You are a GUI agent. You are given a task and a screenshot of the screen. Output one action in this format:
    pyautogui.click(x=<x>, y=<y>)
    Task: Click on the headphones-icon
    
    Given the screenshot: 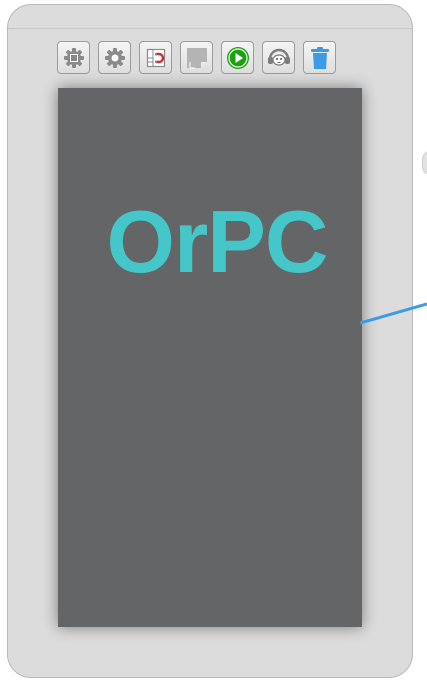 What is the action you would take?
    pyautogui.click(x=278, y=57)
    